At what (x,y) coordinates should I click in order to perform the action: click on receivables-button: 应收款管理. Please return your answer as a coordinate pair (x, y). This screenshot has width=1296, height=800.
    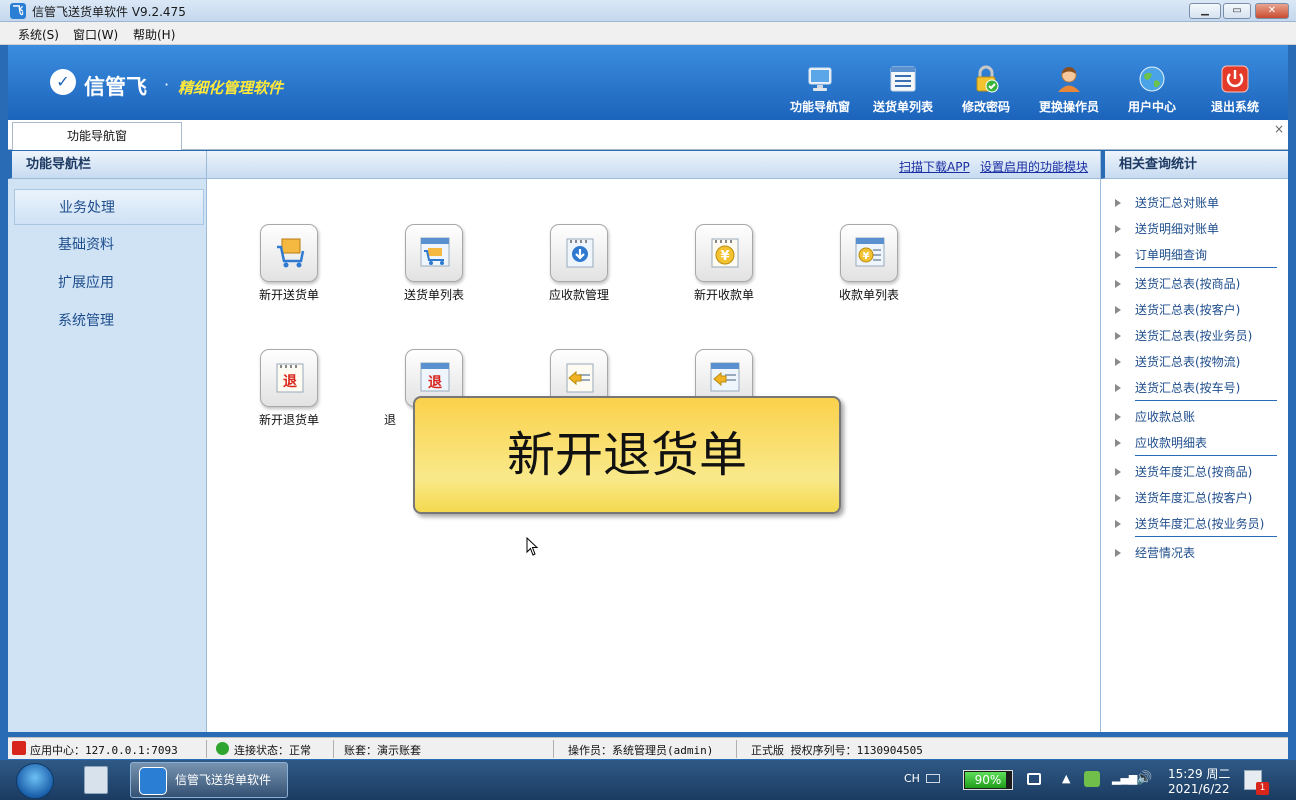
    Looking at the image, I should click on (579, 266).